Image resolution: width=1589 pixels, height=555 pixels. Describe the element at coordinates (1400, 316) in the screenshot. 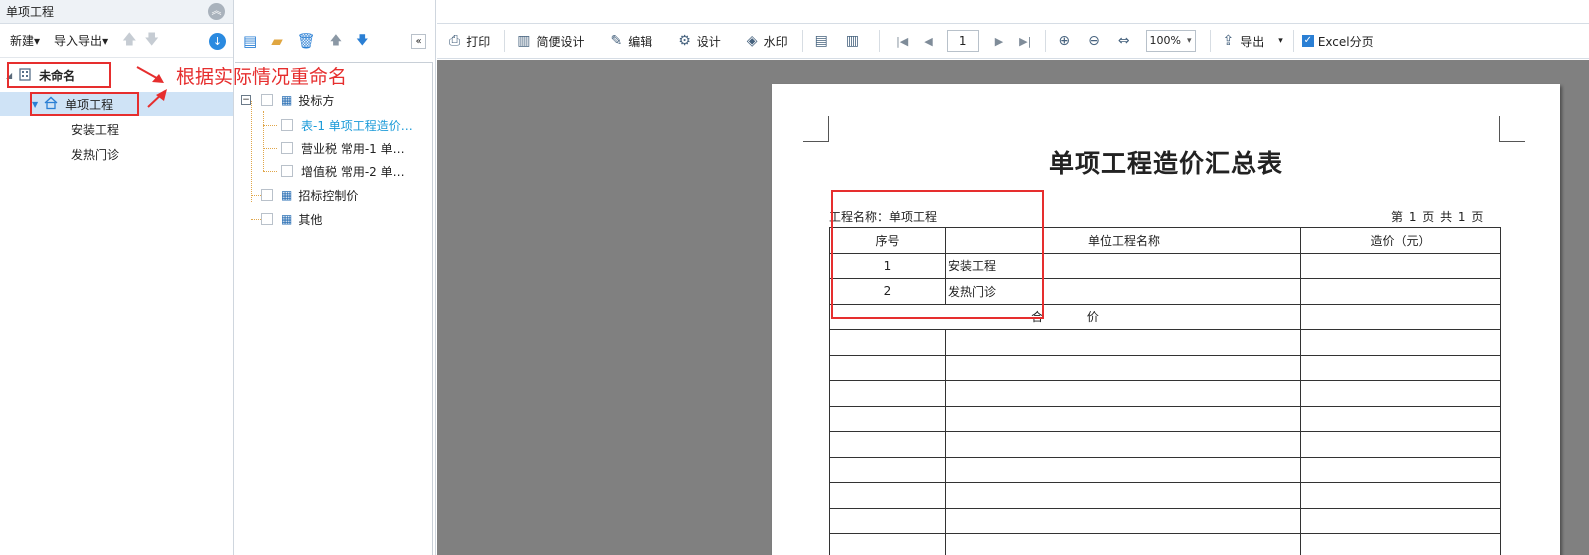

I see `total-cost-cell` at that location.